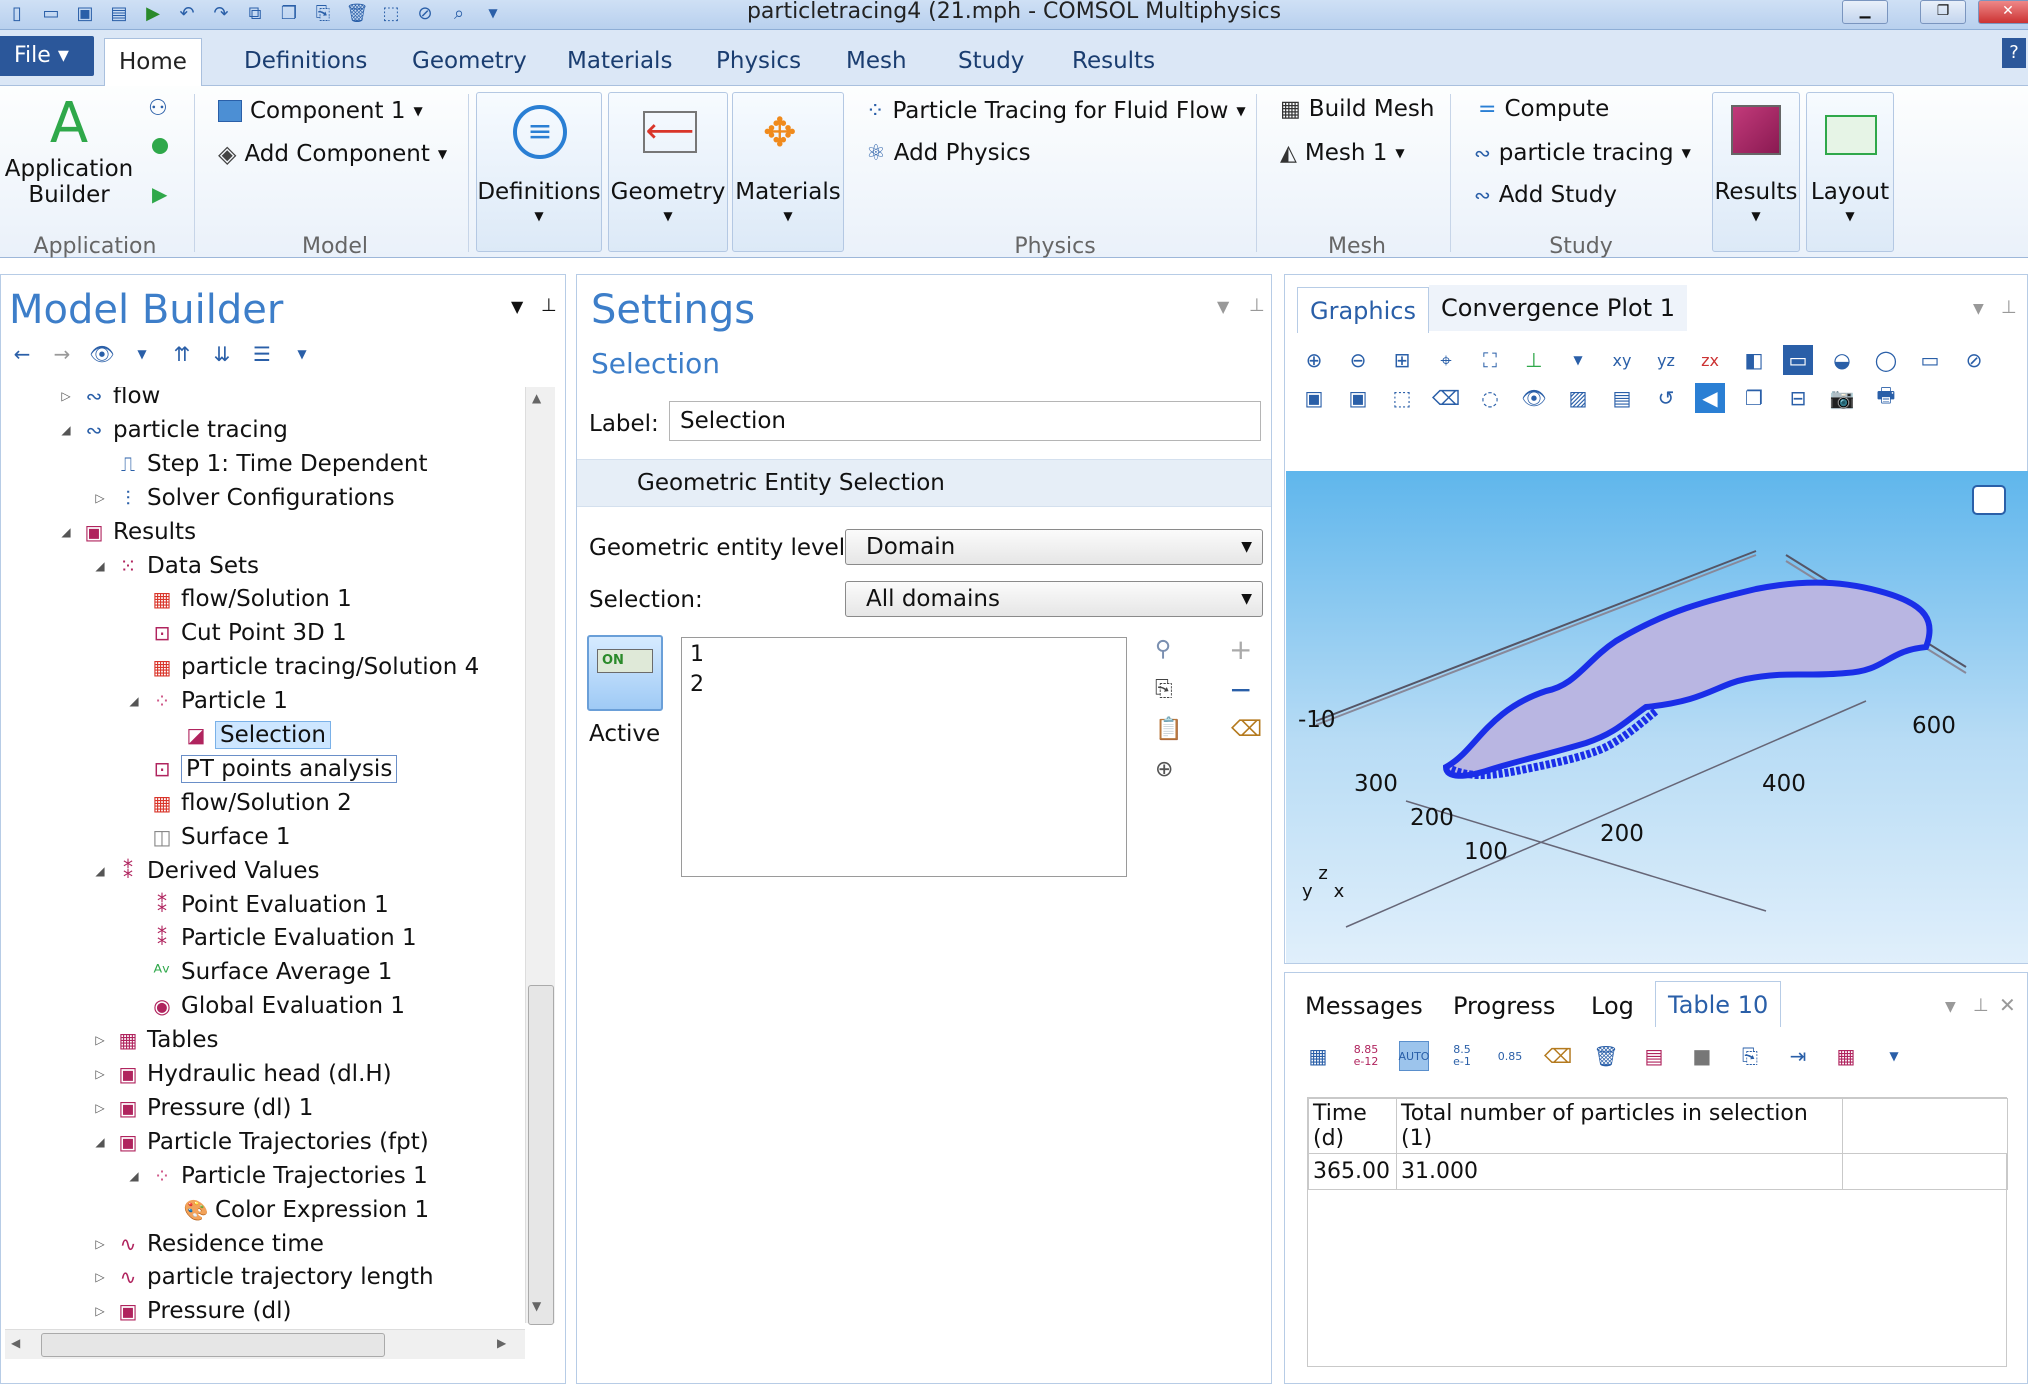  What do you see at coordinates (1842, 360) in the screenshot?
I see `transparency-icon: ◒` at bounding box center [1842, 360].